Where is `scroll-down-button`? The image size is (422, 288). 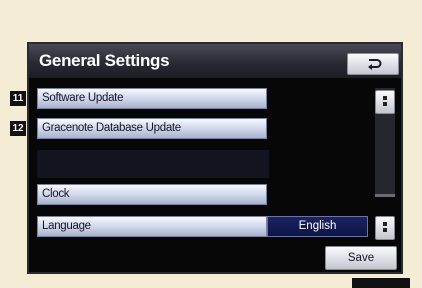 scroll-down-button is located at coordinates (385, 228).